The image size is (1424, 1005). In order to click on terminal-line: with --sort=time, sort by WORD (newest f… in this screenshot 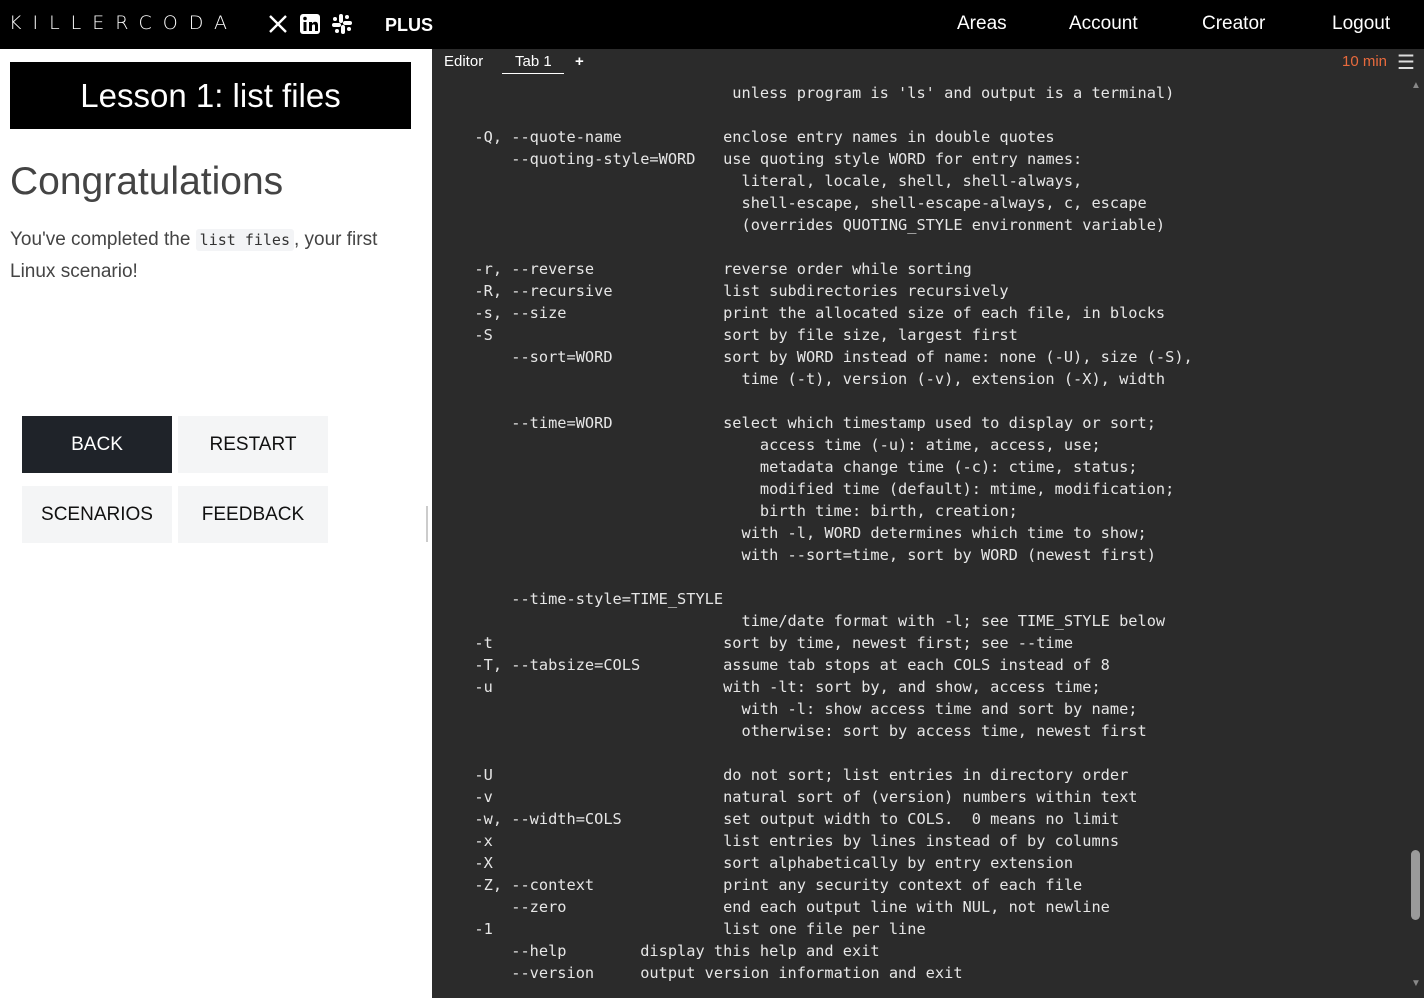, I will do `click(806, 555)`.